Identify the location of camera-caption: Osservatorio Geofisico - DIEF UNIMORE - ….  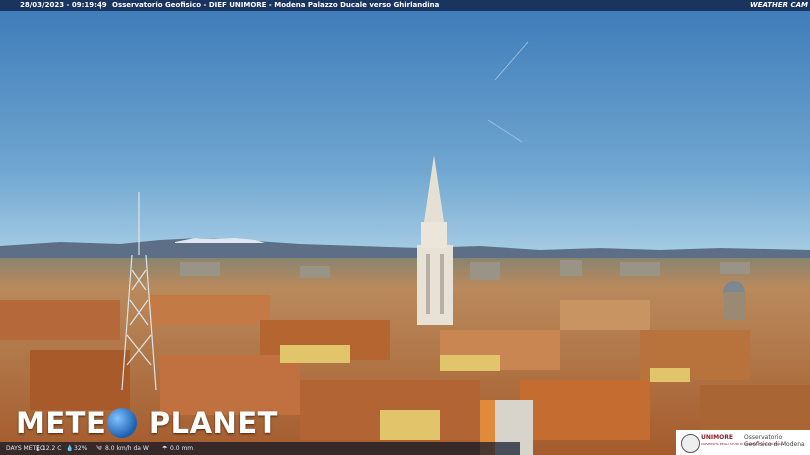
(276, 5).